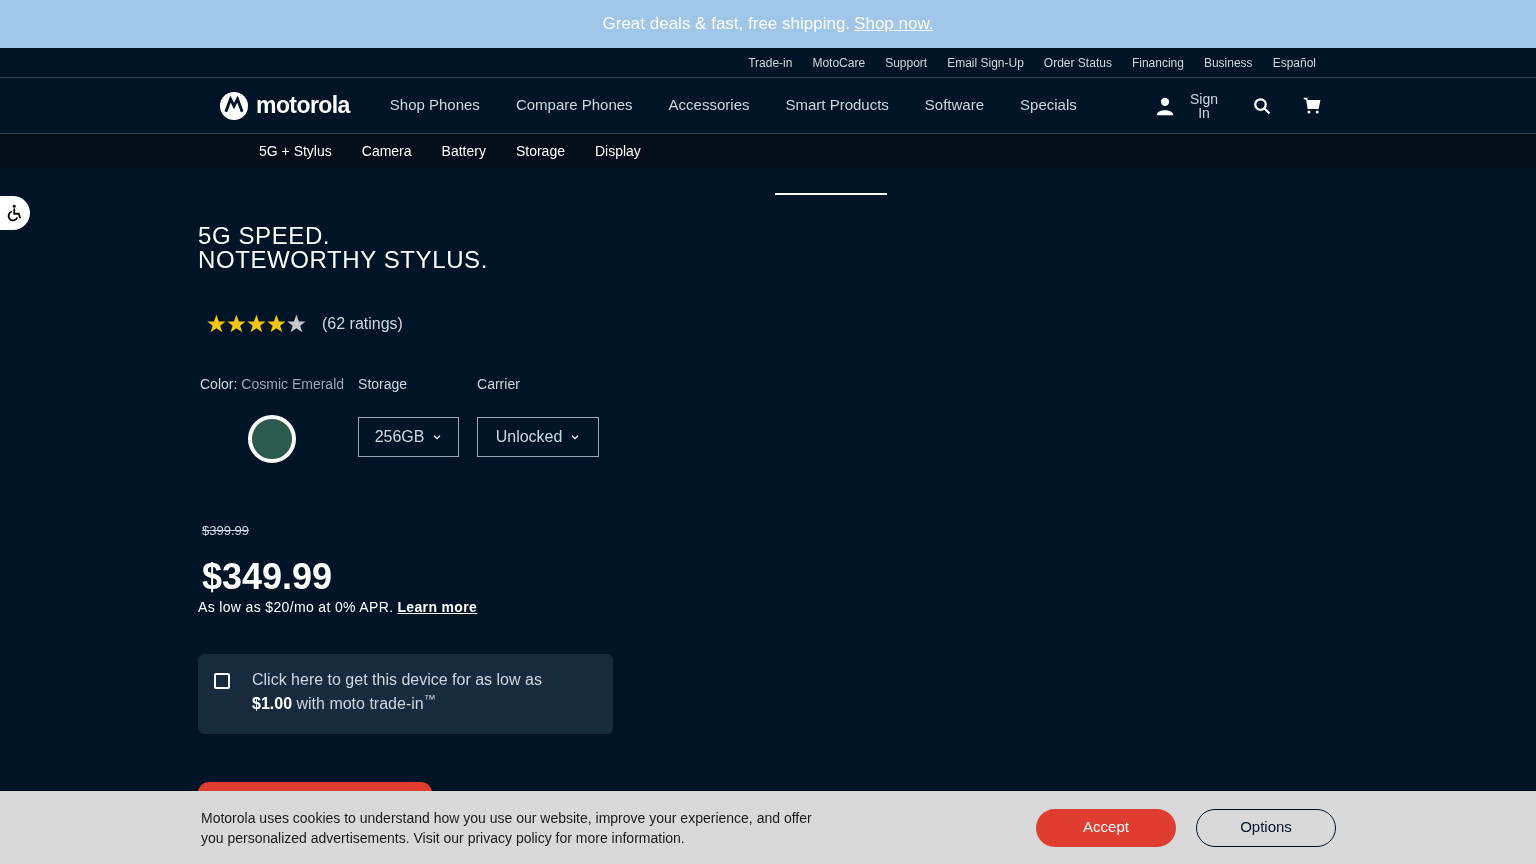 Image resolution: width=1536 pixels, height=864 pixels. I want to click on utility-link: MotoCare, so click(839, 62).